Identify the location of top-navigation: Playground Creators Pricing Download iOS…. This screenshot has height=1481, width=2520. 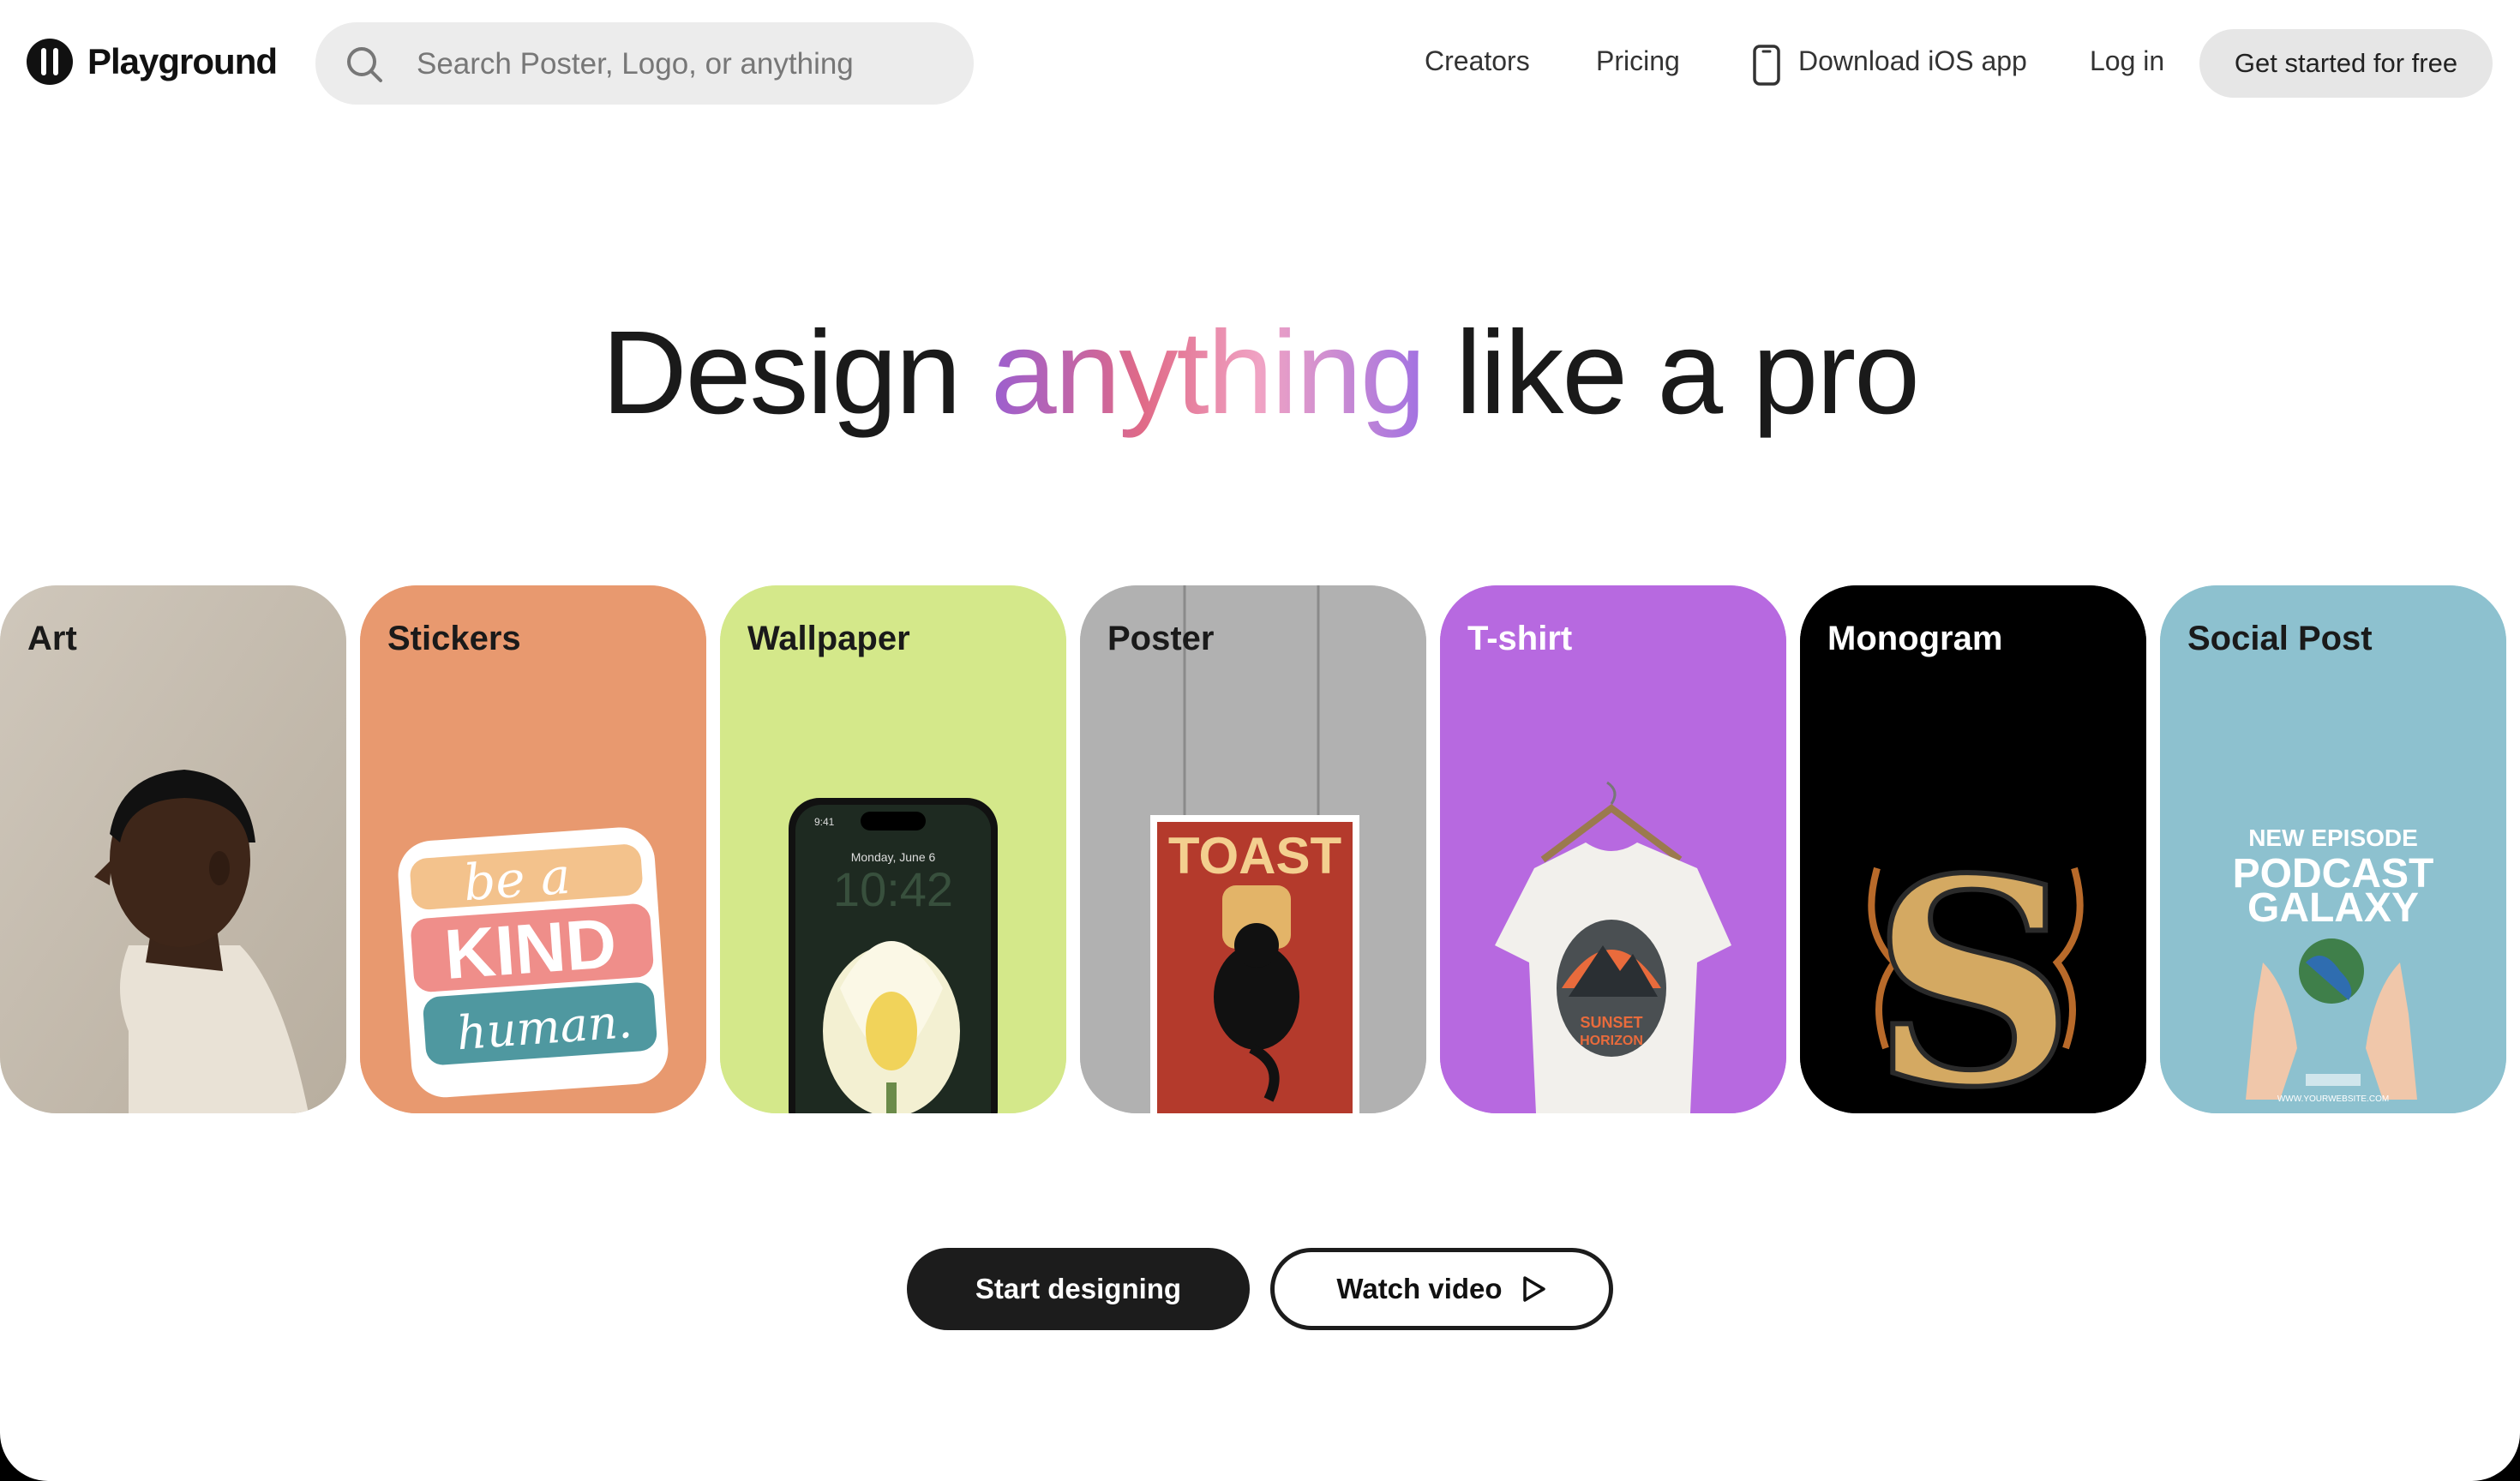
(1260, 64).